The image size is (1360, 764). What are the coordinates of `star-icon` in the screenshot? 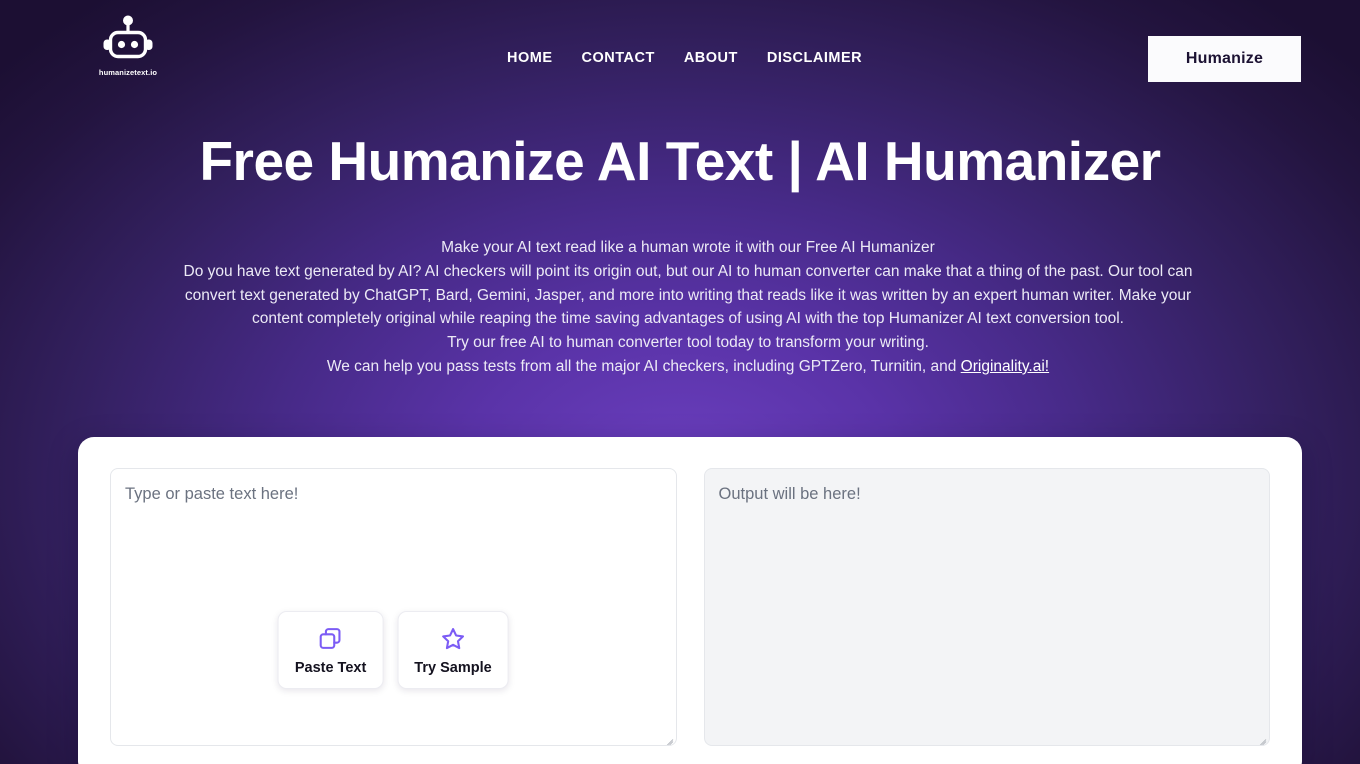 It's located at (453, 639).